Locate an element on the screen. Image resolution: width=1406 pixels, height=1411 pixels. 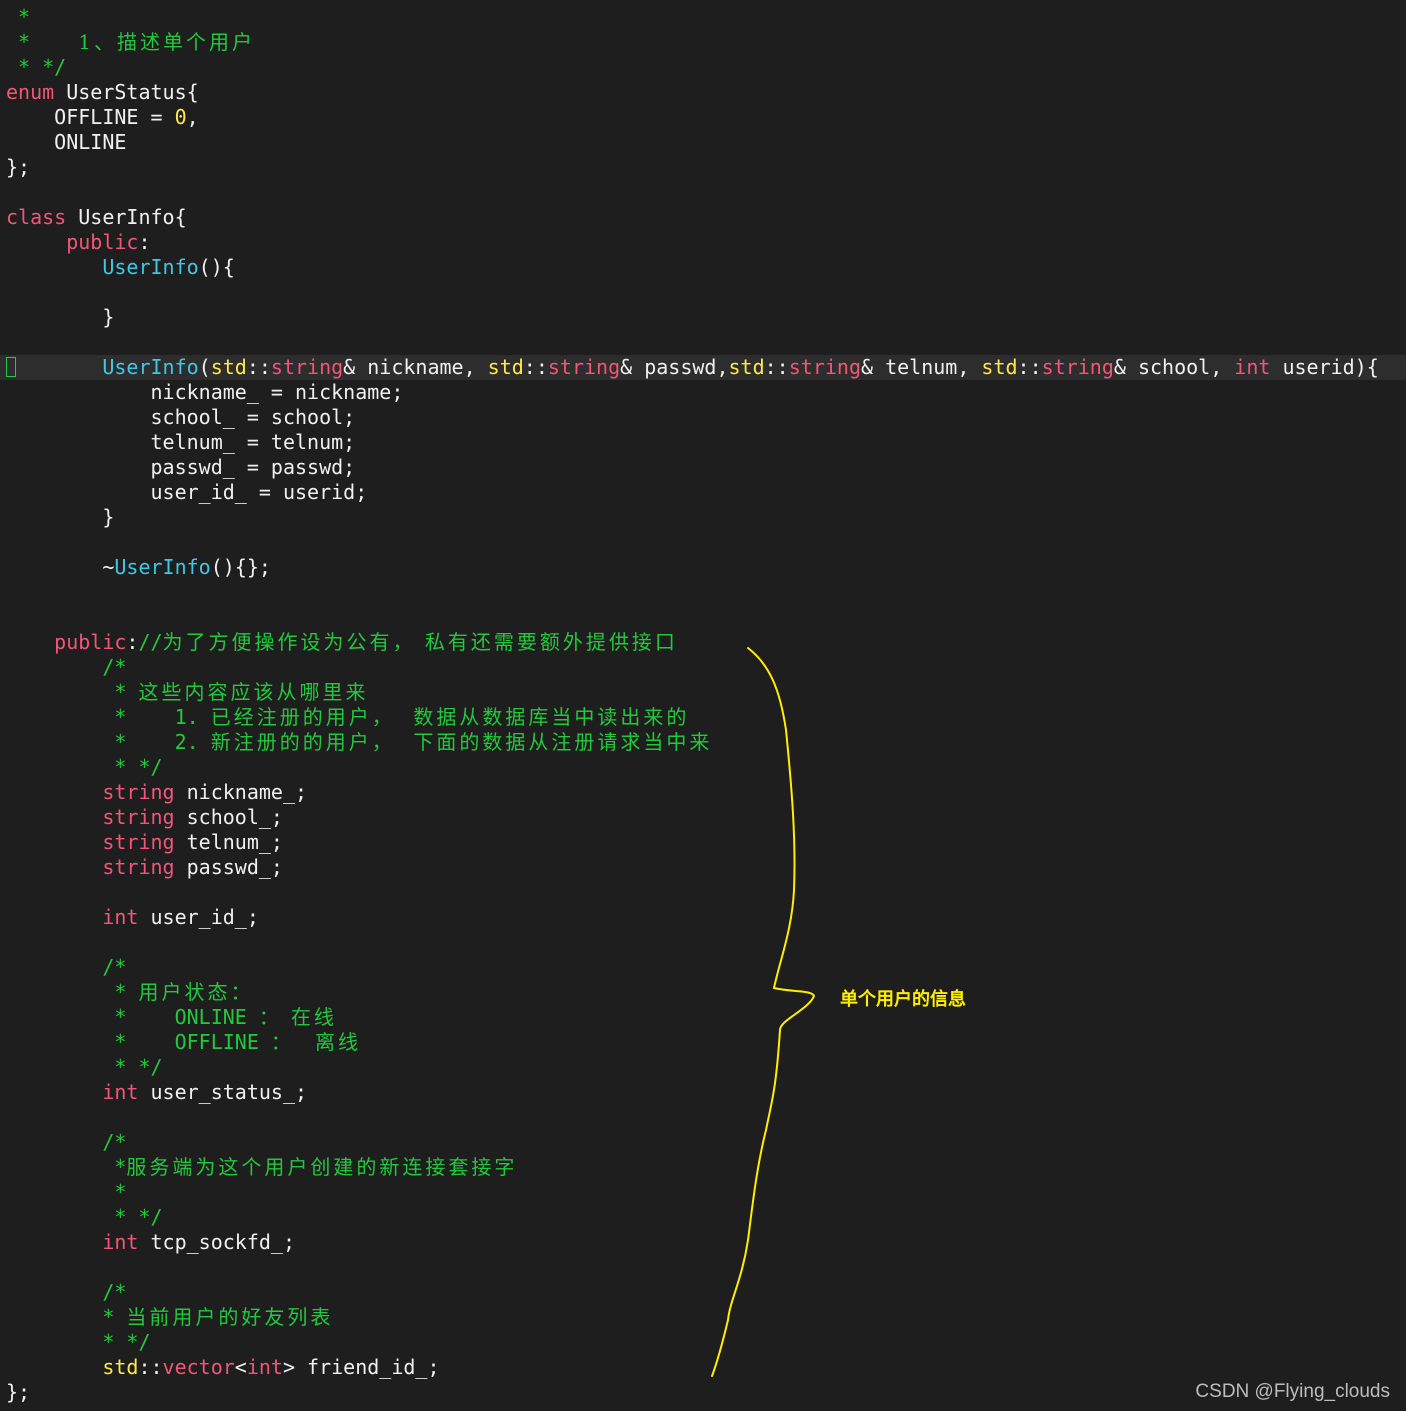
code-token: UserInfo{ is located at coordinates (126, 217).